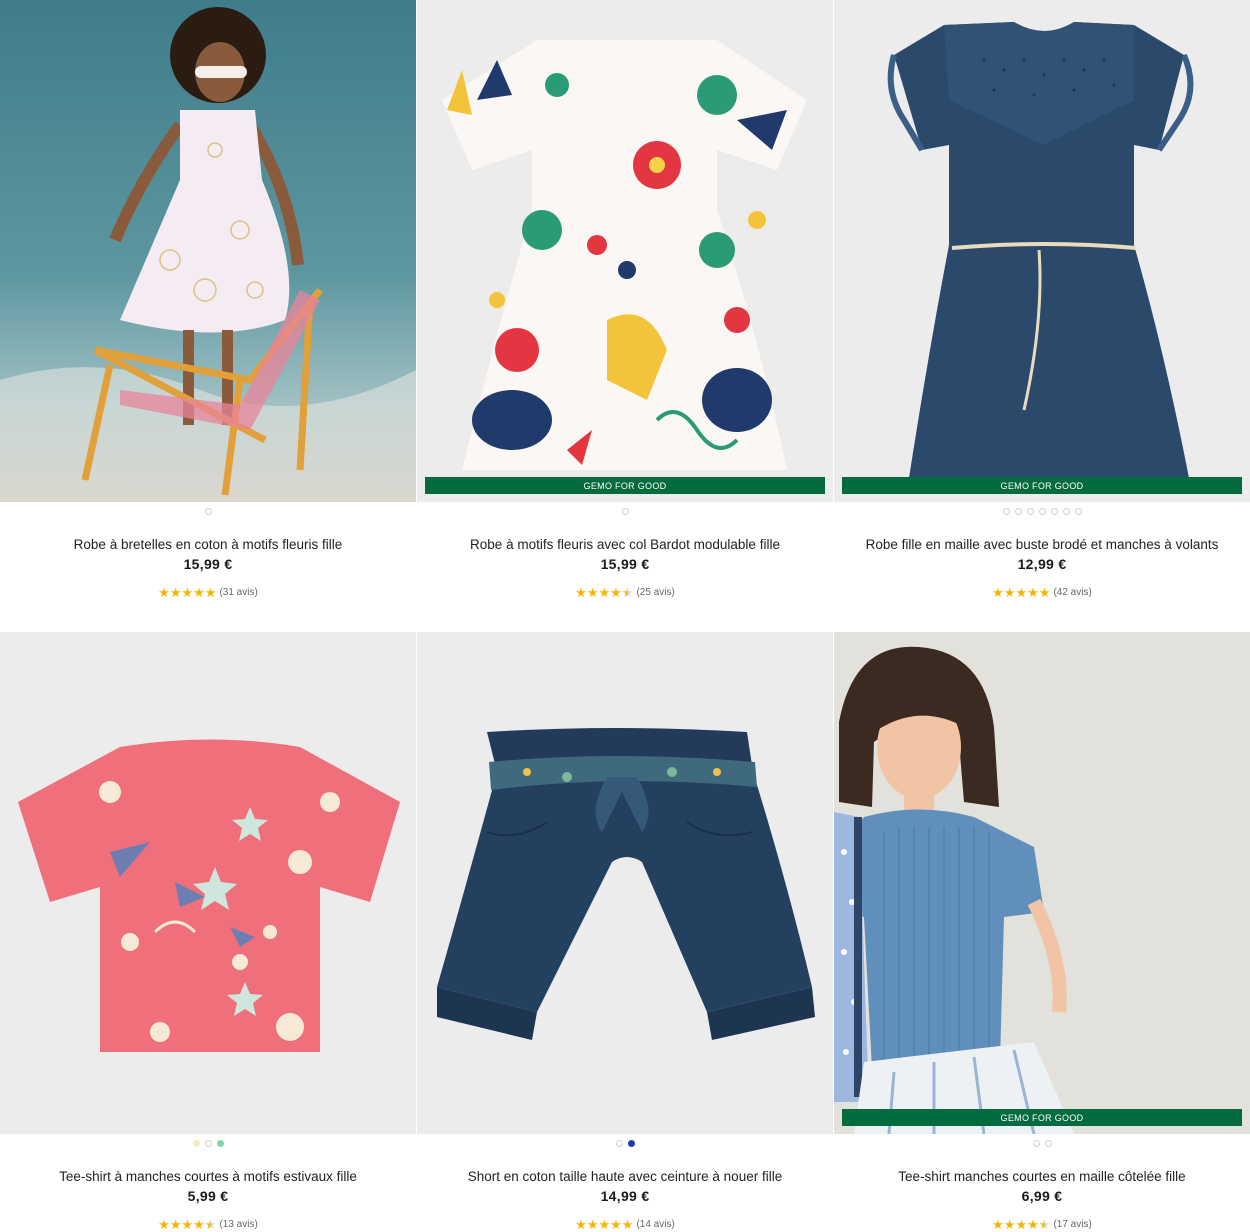  Describe the element at coordinates (238, 592) in the screenshot. I see `review-count: (31 avis)` at that location.